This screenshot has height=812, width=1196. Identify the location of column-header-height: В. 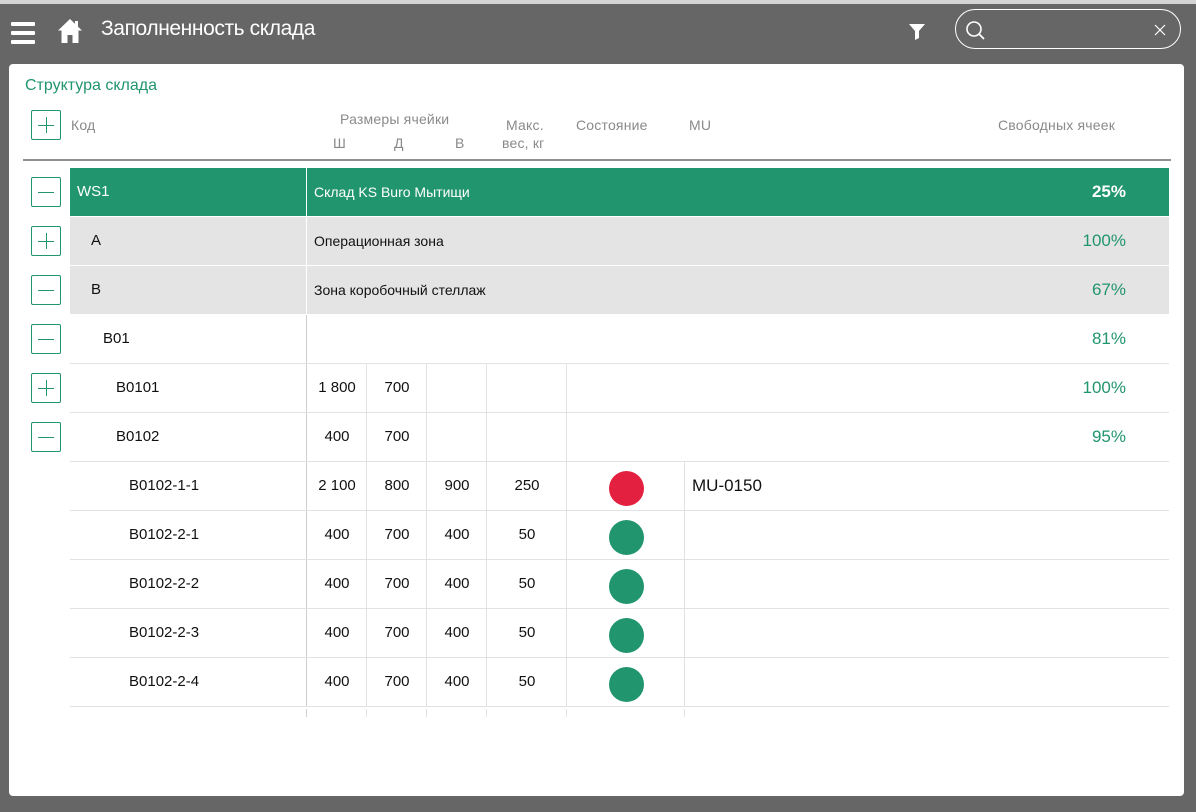
(460, 143).